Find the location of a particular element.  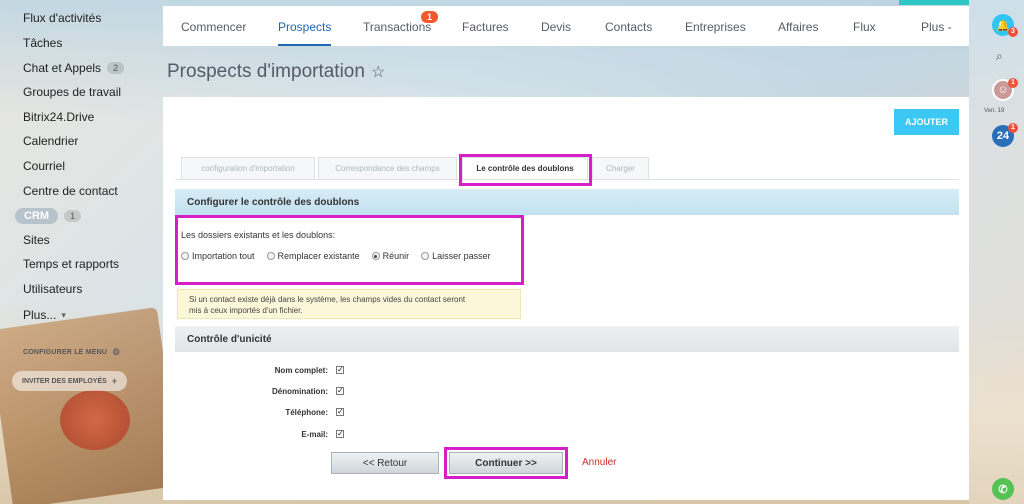

sidebar-item-mail: Courriel is located at coordinates (44, 166).